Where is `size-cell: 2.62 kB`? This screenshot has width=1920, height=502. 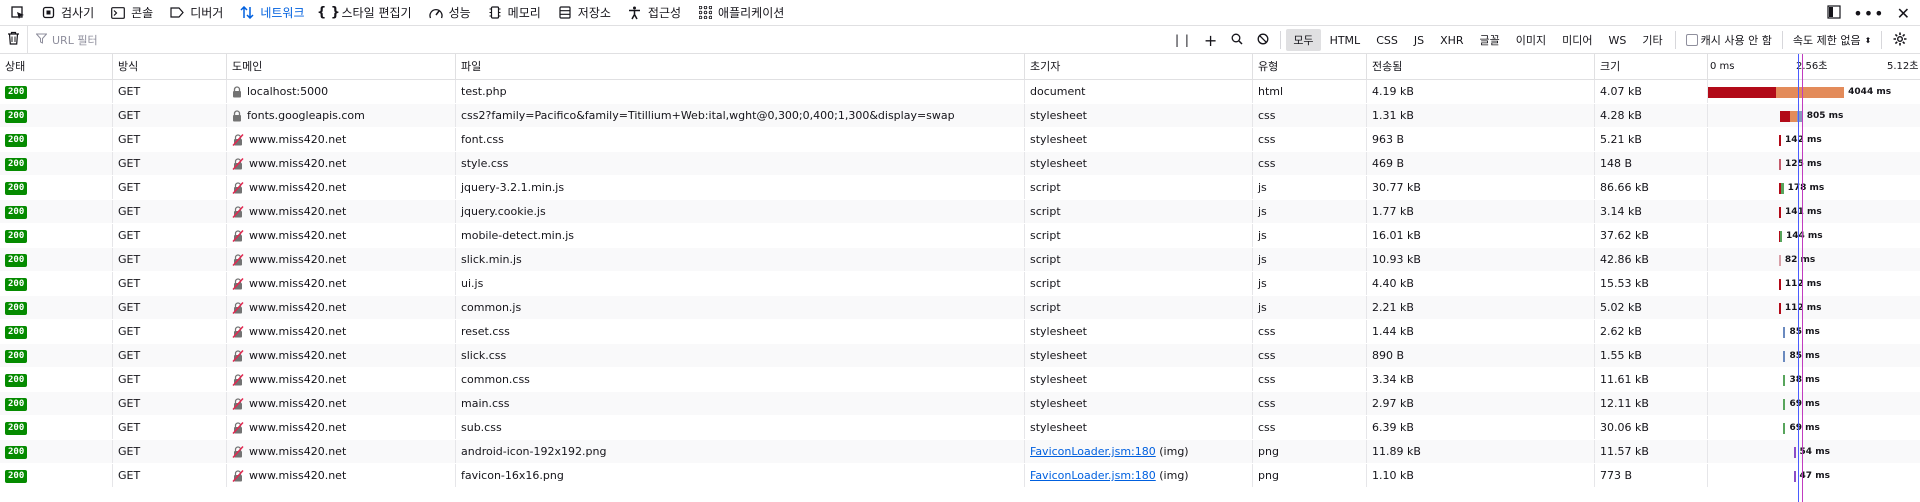
size-cell: 2.62 kB is located at coordinates (1651, 331).